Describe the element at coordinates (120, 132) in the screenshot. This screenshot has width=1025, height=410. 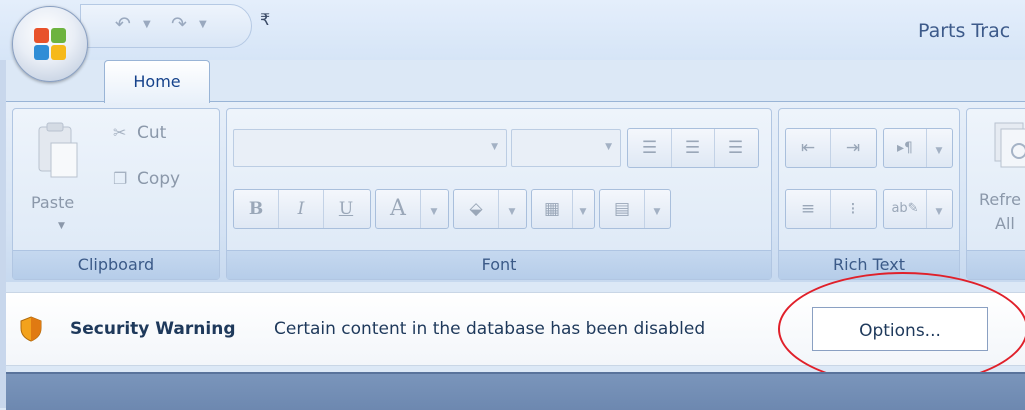
I see `scissors-icon: ✂` at that location.